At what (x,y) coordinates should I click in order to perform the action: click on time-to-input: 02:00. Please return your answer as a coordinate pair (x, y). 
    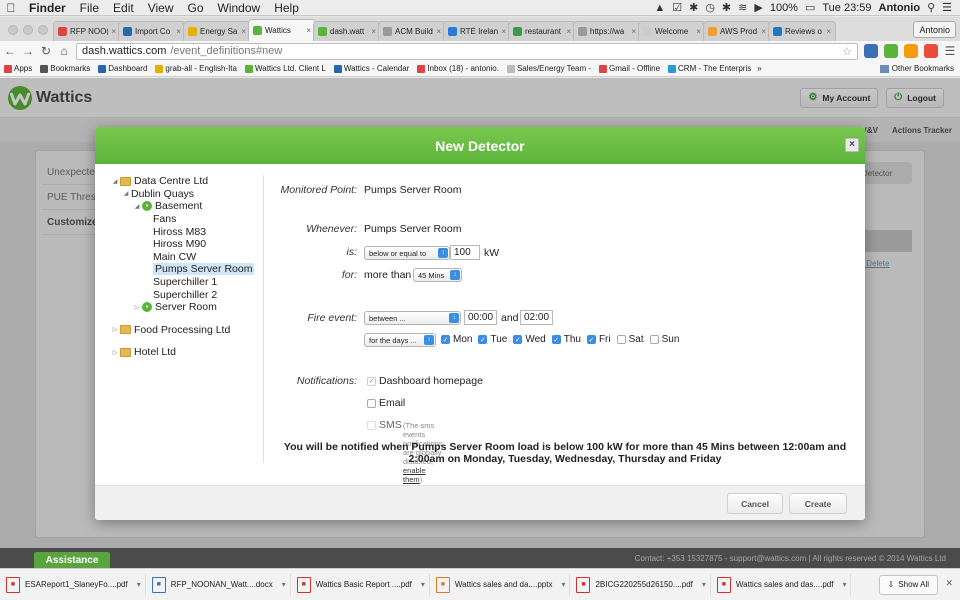
    Looking at the image, I should click on (536, 317).